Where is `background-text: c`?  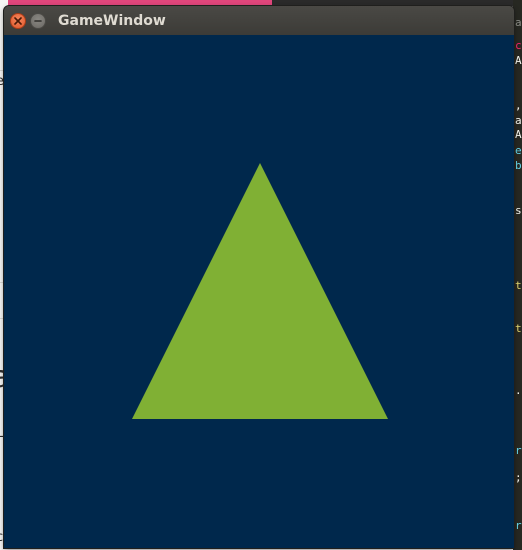 background-text: c is located at coordinates (1, 537).